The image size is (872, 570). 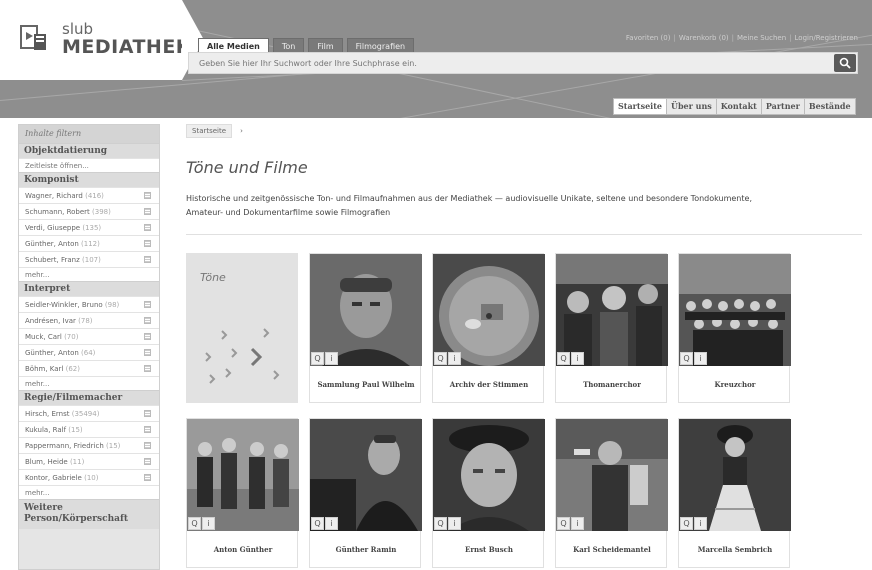 I want to click on tile-caption: Thomanerchor, so click(x=612, y=385).